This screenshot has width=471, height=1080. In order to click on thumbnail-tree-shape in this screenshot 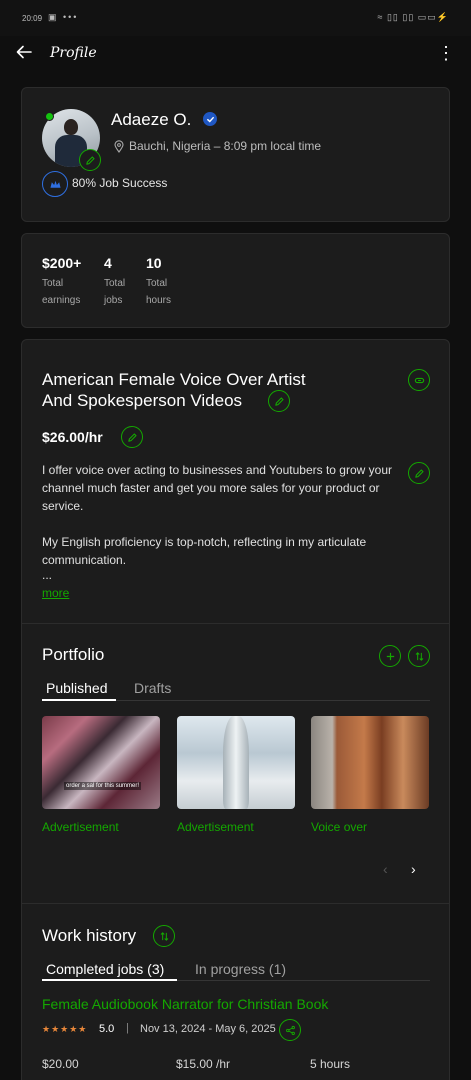, I will do `click(236, 762)`.